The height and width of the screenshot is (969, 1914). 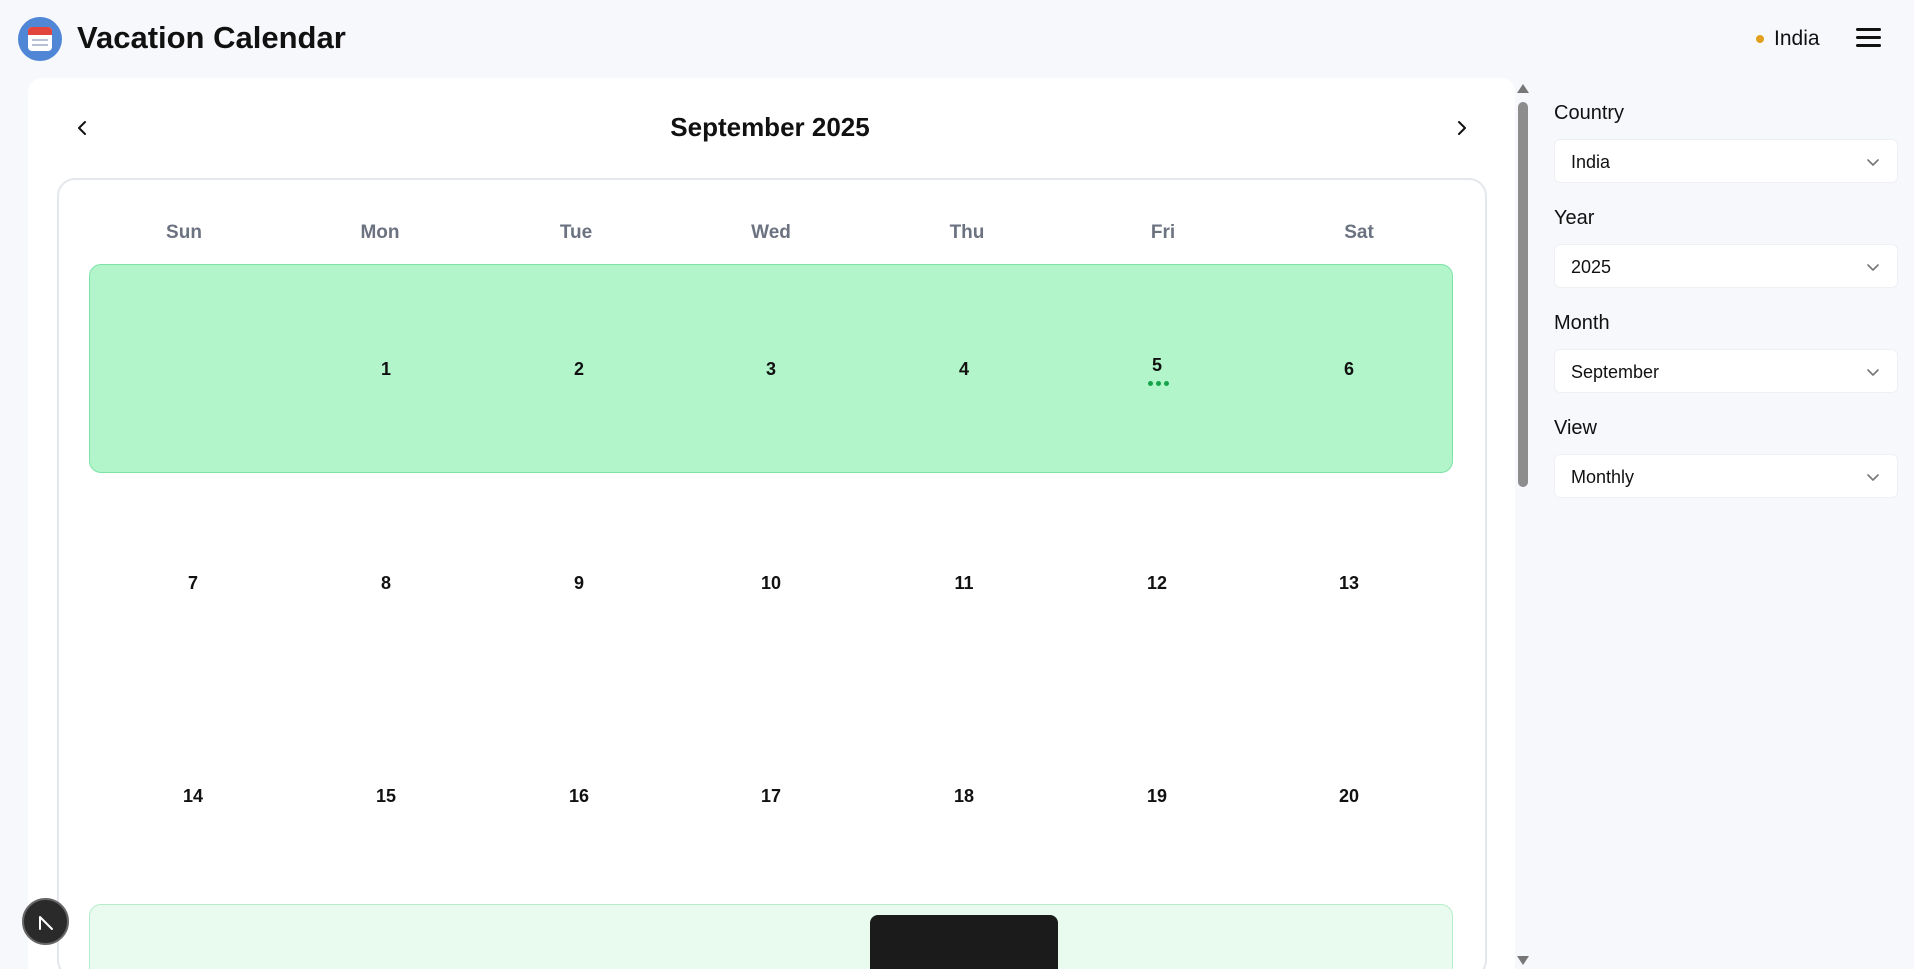 I want to click on weekday-header: Sat, so click(x=1359, y=232).